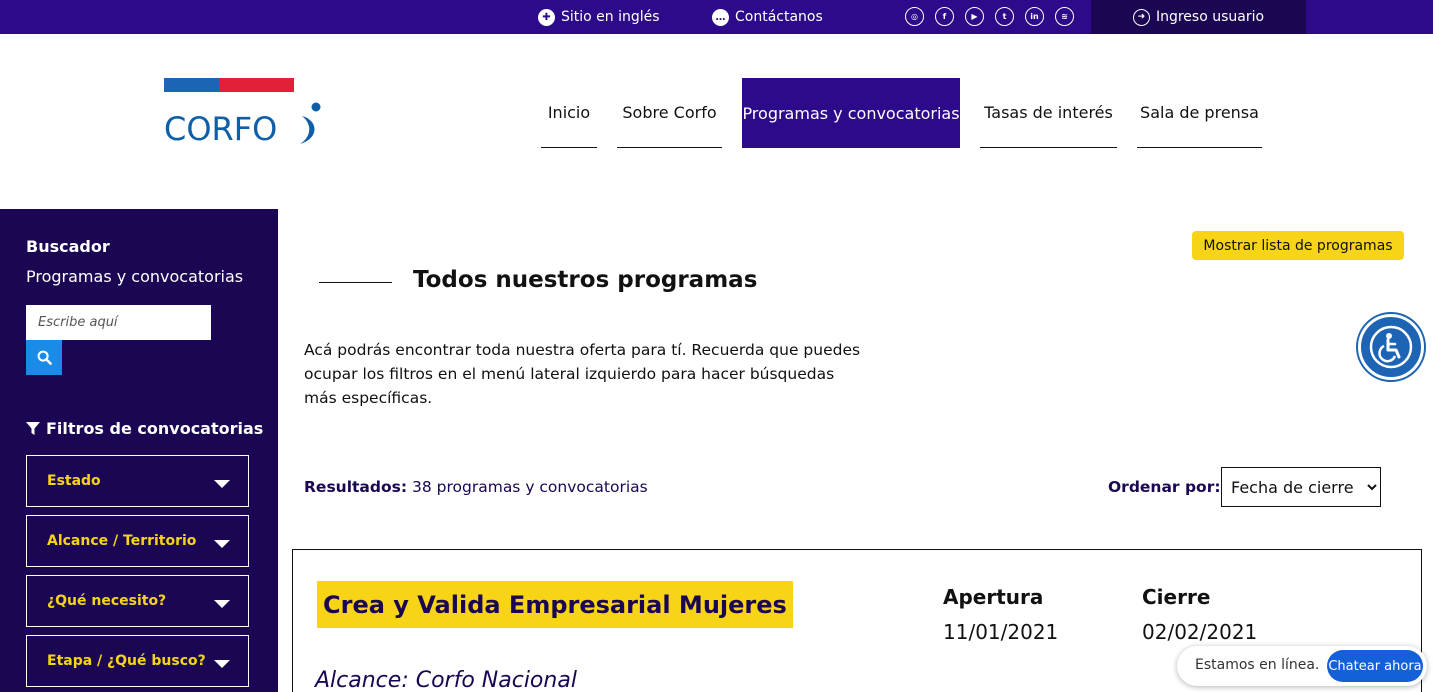 The height and width of the screenshot is (692, 1433). What do you see at coordinates (191, 85) in the screenshot?
I see `logo-stripe-blue` at bounding box center [191, 85].